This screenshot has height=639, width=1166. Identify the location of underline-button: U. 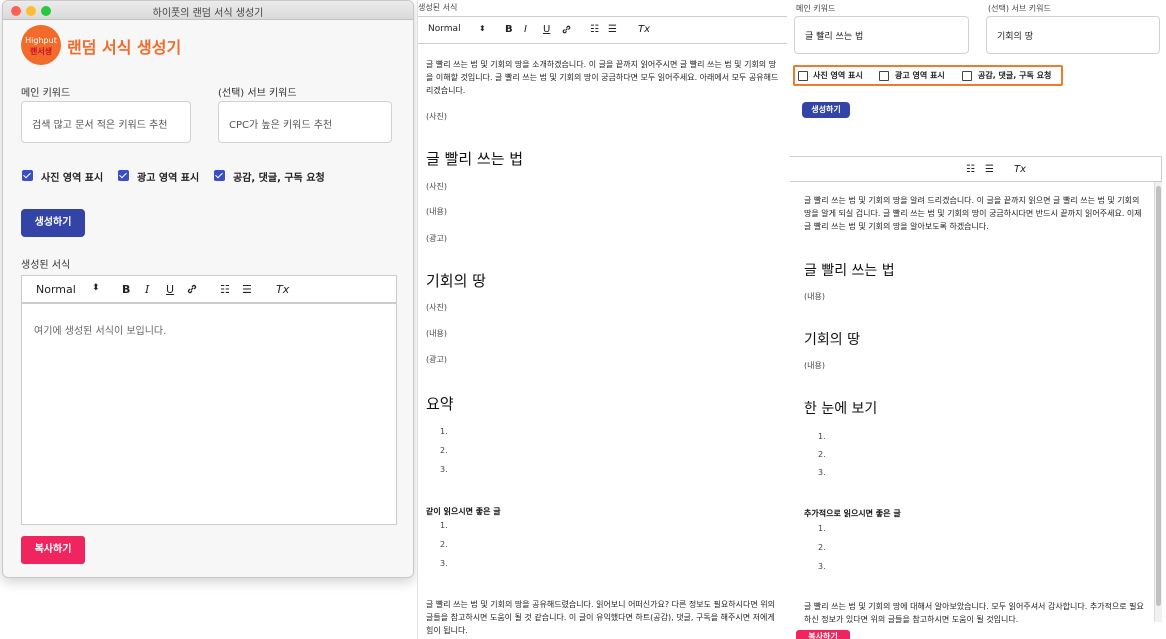
(170, 289).